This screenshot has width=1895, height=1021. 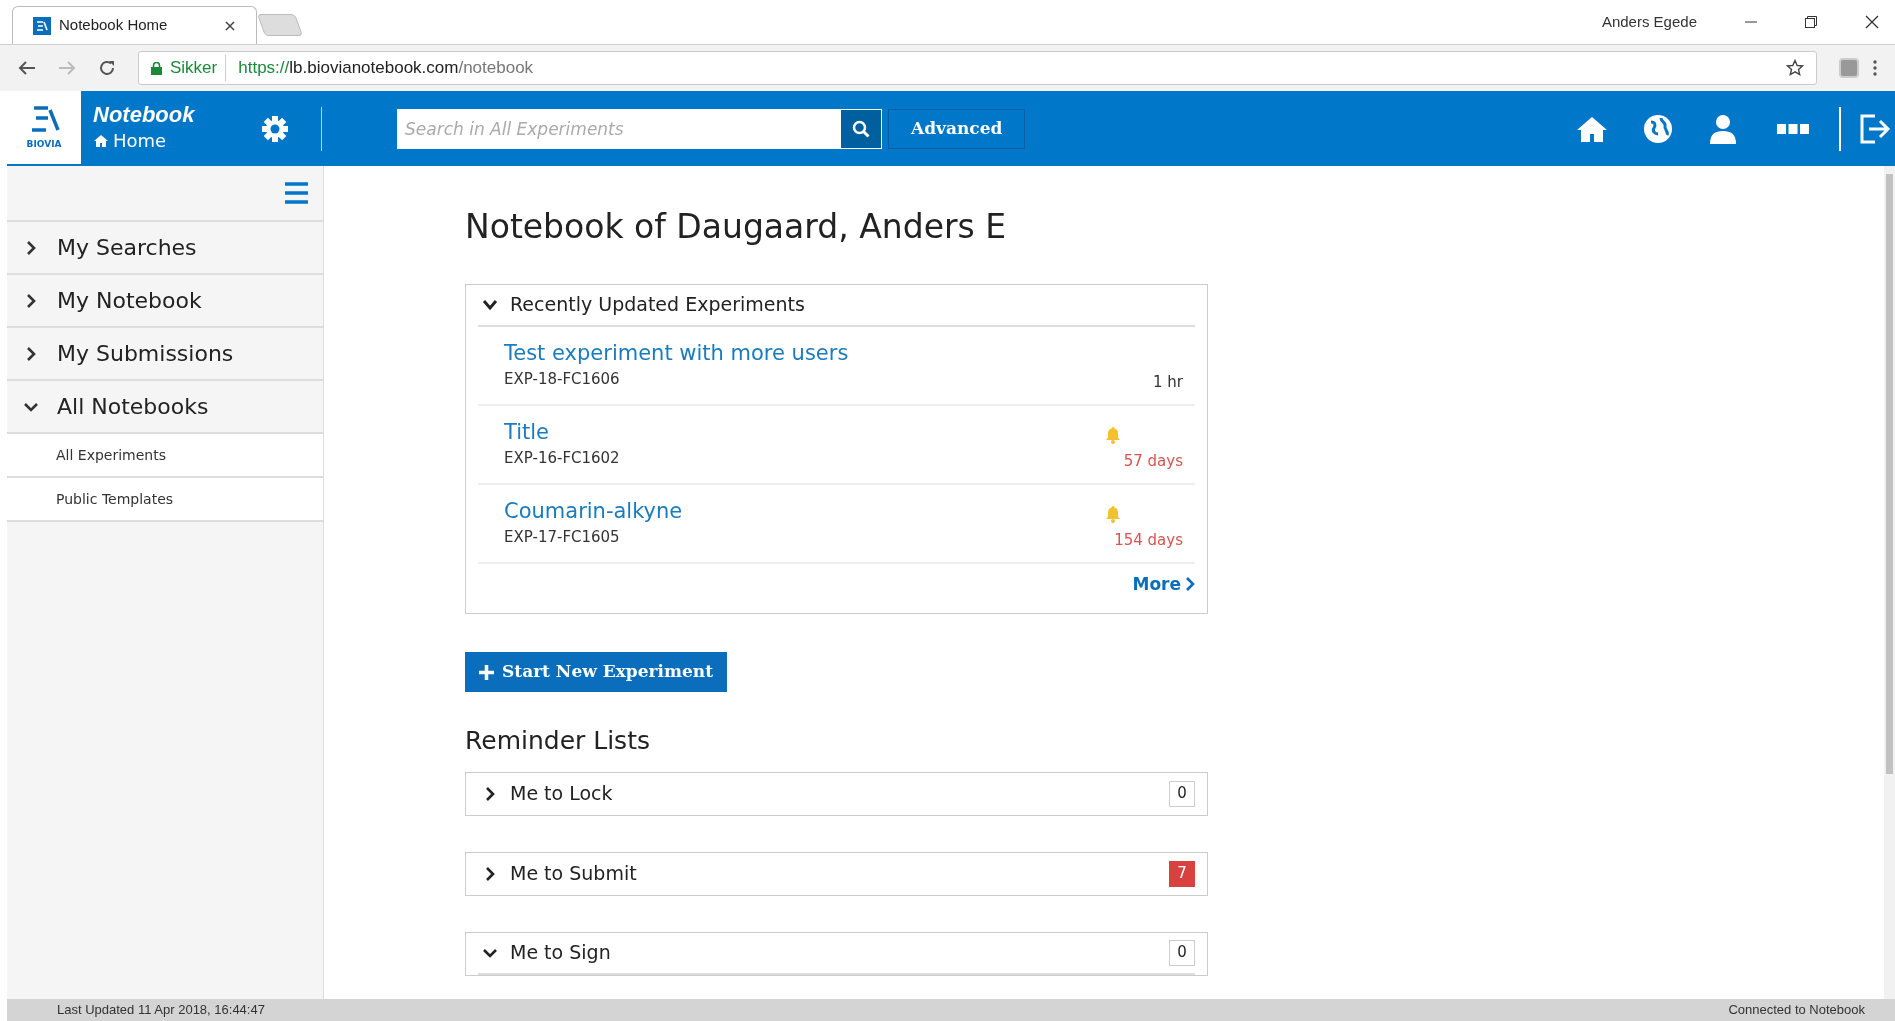 I want to click on more-link: More, so click(x=1163, y=584).